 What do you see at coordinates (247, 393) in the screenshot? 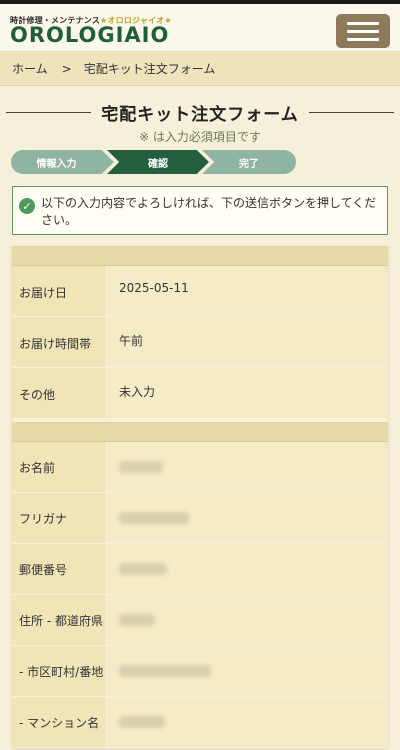
I see `row-value: 未入力` at bounding box center [247, 393].